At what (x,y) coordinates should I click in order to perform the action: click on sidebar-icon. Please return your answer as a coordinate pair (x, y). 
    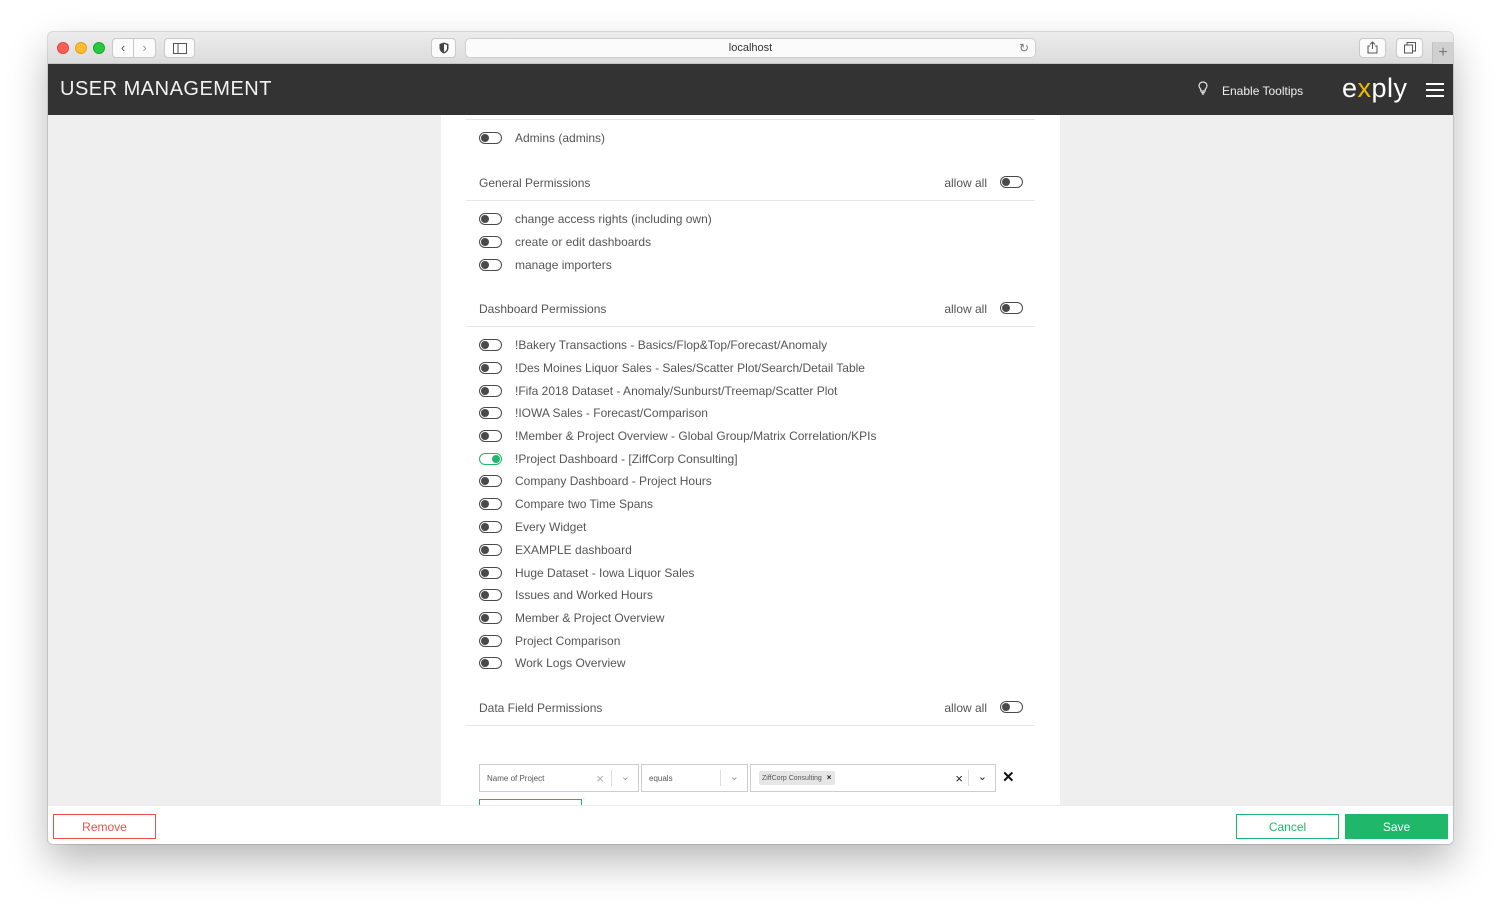
    Looking at the image, I should click on (179, 48).